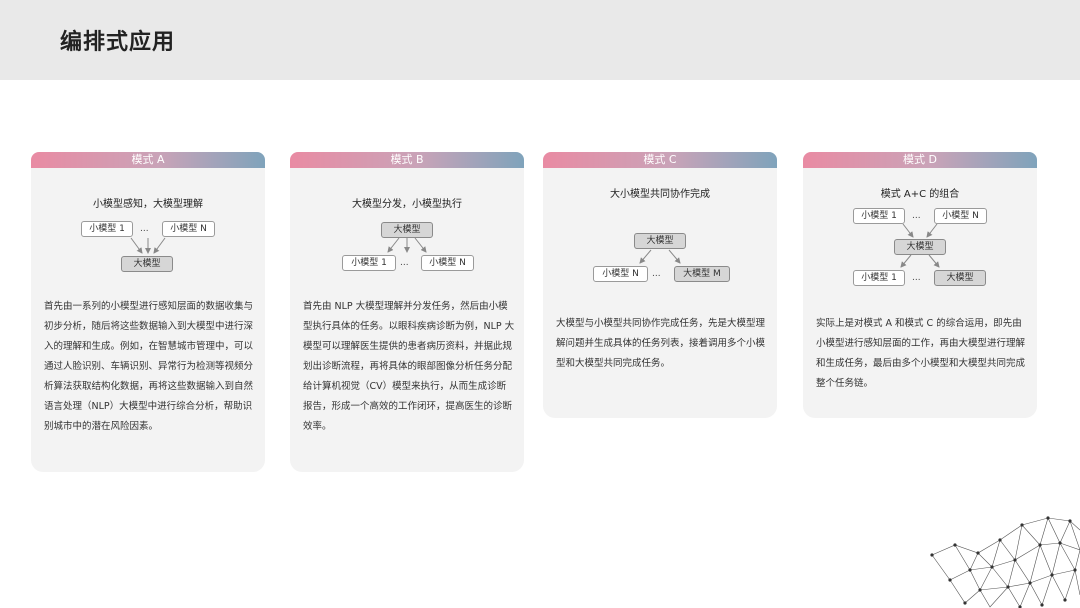 The width and height of the screenshot is (1080, 608). I want to click on card-subtitle: 模式 A+C 的组合, so click(920, 194).